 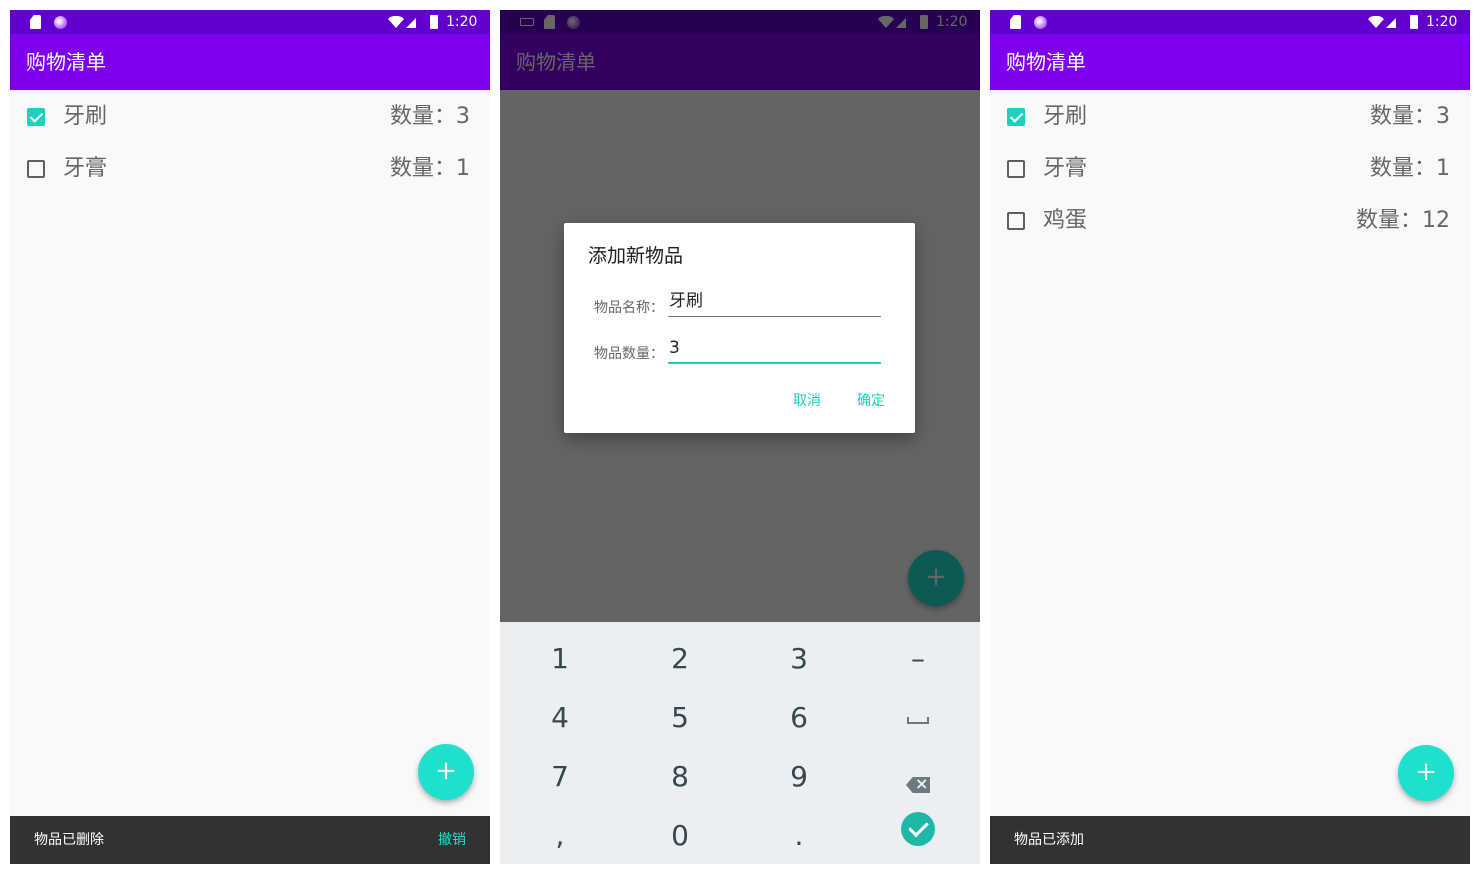 What do you see at coordinates (636, 256) in the screenshot?
I see `dialog-title: 添加新物品` at bounding box center [636, 256].